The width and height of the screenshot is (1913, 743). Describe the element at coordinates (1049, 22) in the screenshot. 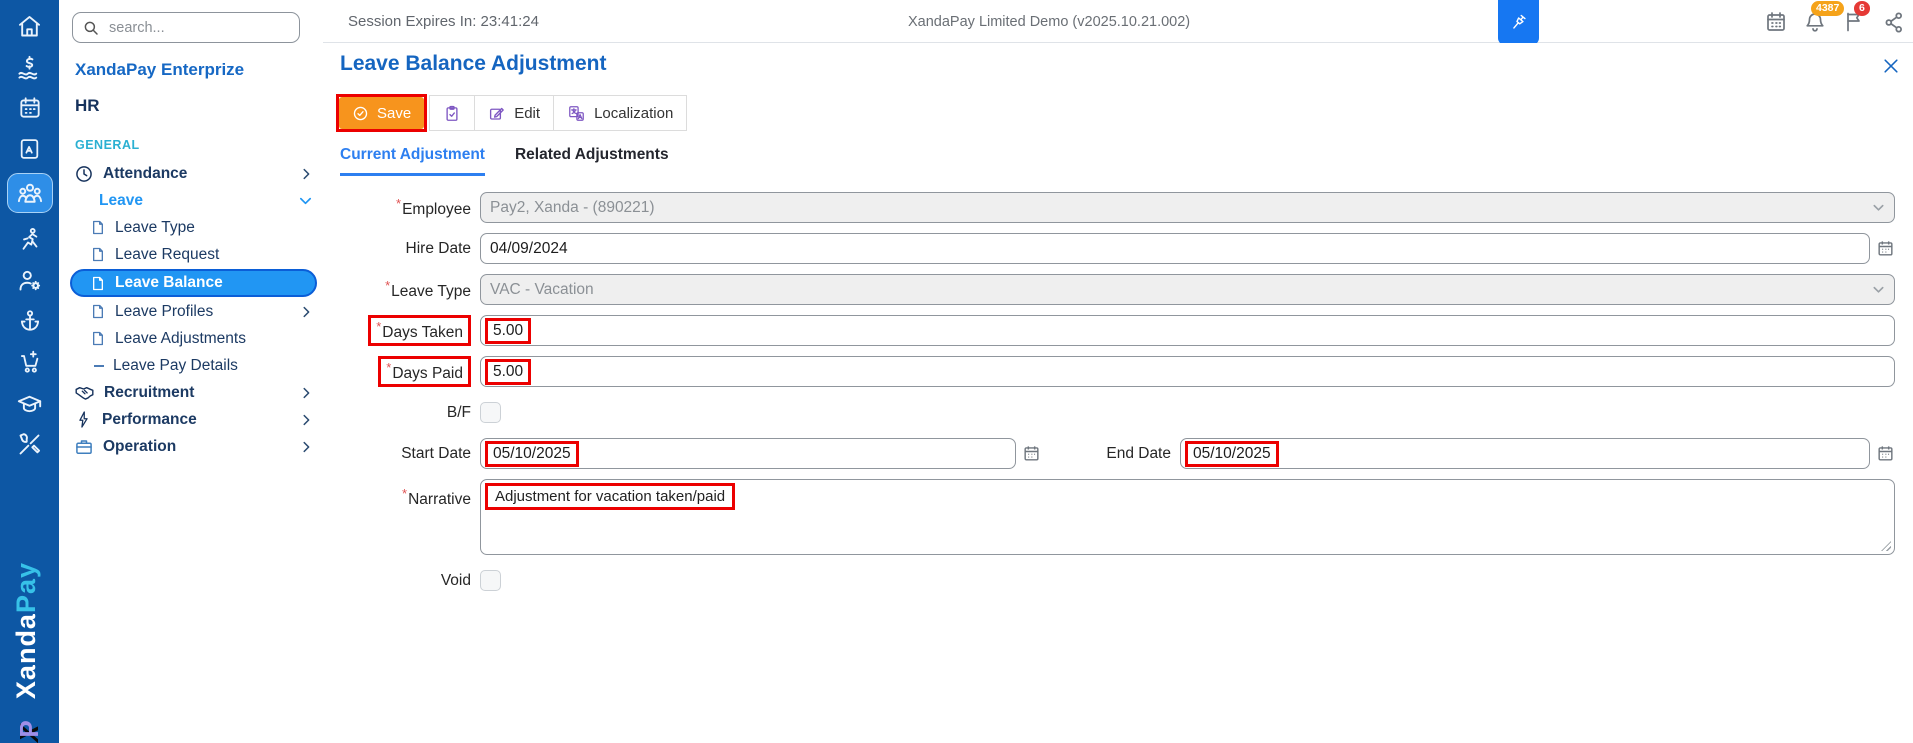

I see `app-title: XandaPay Limited Demo (v2025.10.21.002)` at that location.